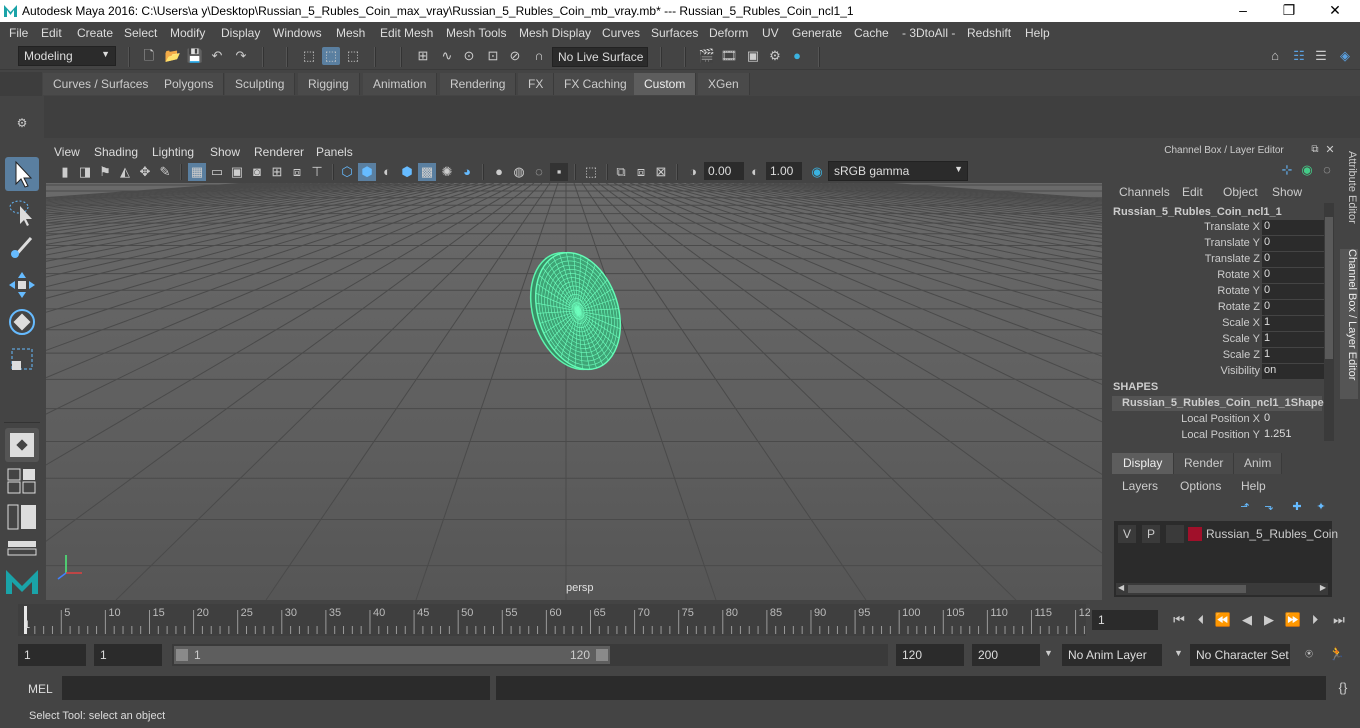 Image resolution: width=1360 pixels, height=728 pixels. Describe the element at coordinates (22, 247) in the screenshot. I see `paint-select-tool-button` at that location.